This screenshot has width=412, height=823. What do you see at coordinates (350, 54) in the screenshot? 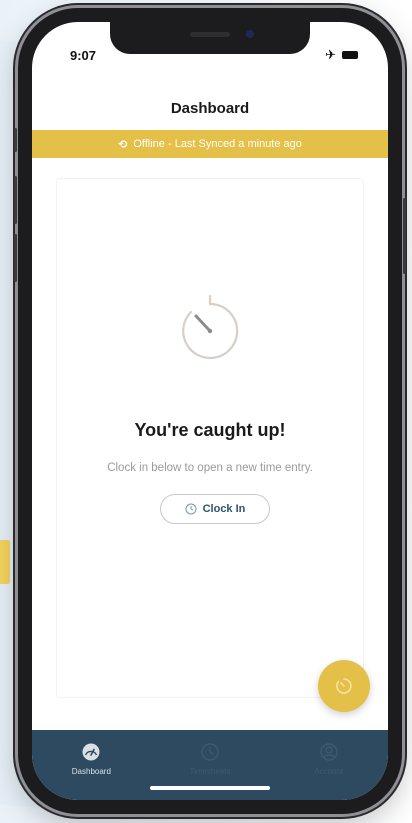
I see `battery-icon` at bounding box center [350, 54].